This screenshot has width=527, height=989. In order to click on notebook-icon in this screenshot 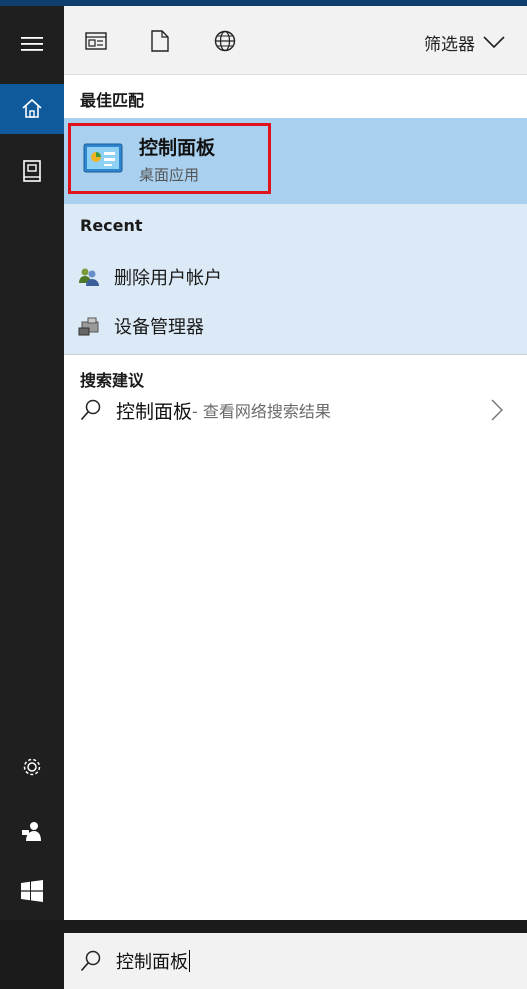, I will do `click(32, 171)`.